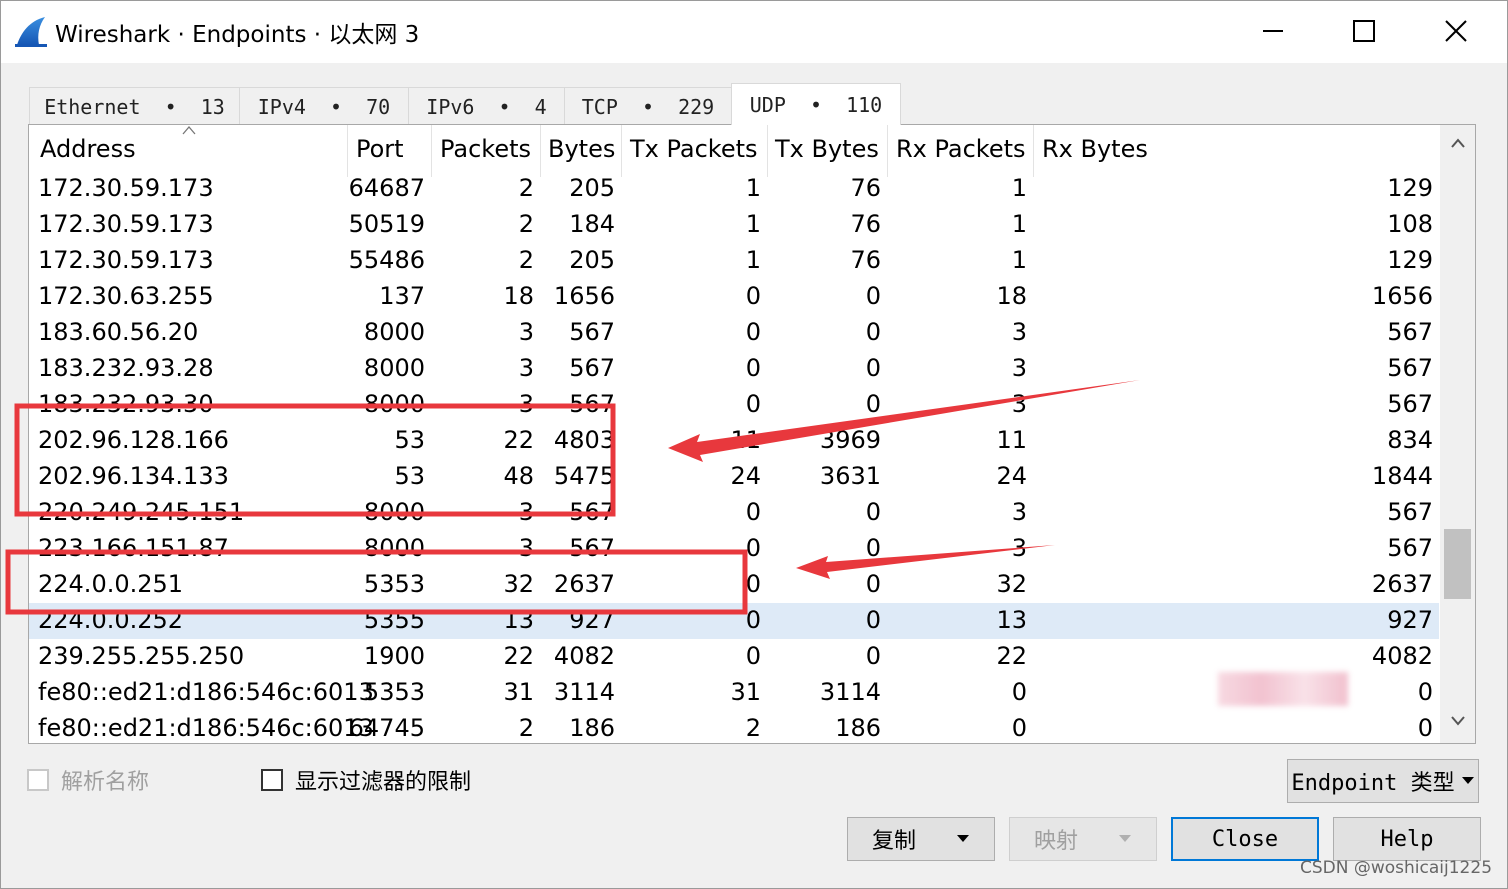 The image size is (1508, 889). Describe the element at coordinates (134, 106) in the screenshot. I see `tab-ethernet: Ethernet • 13` at that location.